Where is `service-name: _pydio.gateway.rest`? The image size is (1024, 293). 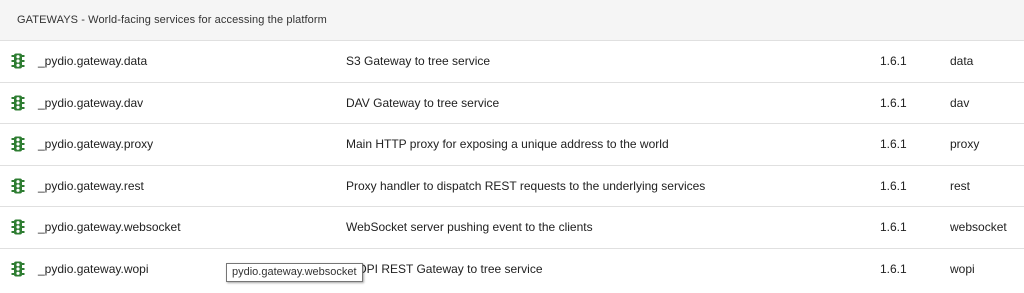
service-name: _pydio.gateway.rest is located at coordinates (91, 185).